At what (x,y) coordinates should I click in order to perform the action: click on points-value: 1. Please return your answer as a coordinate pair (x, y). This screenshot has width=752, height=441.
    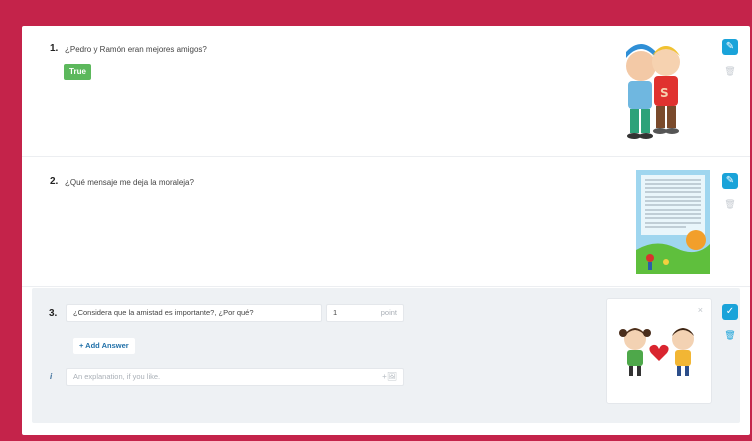
    Looking at the image, I should click on (335, 312).